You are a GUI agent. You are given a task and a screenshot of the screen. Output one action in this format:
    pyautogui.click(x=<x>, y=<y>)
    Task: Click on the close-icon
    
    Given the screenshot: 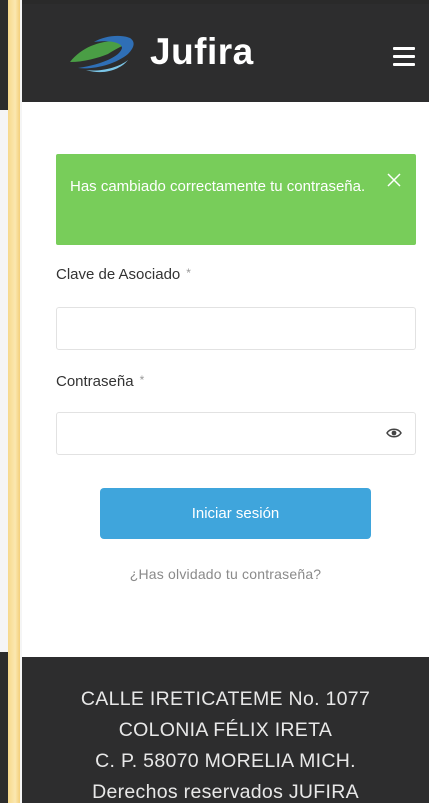 What is the action you would take?
    pyautogui.click(x=394, y=180)
    